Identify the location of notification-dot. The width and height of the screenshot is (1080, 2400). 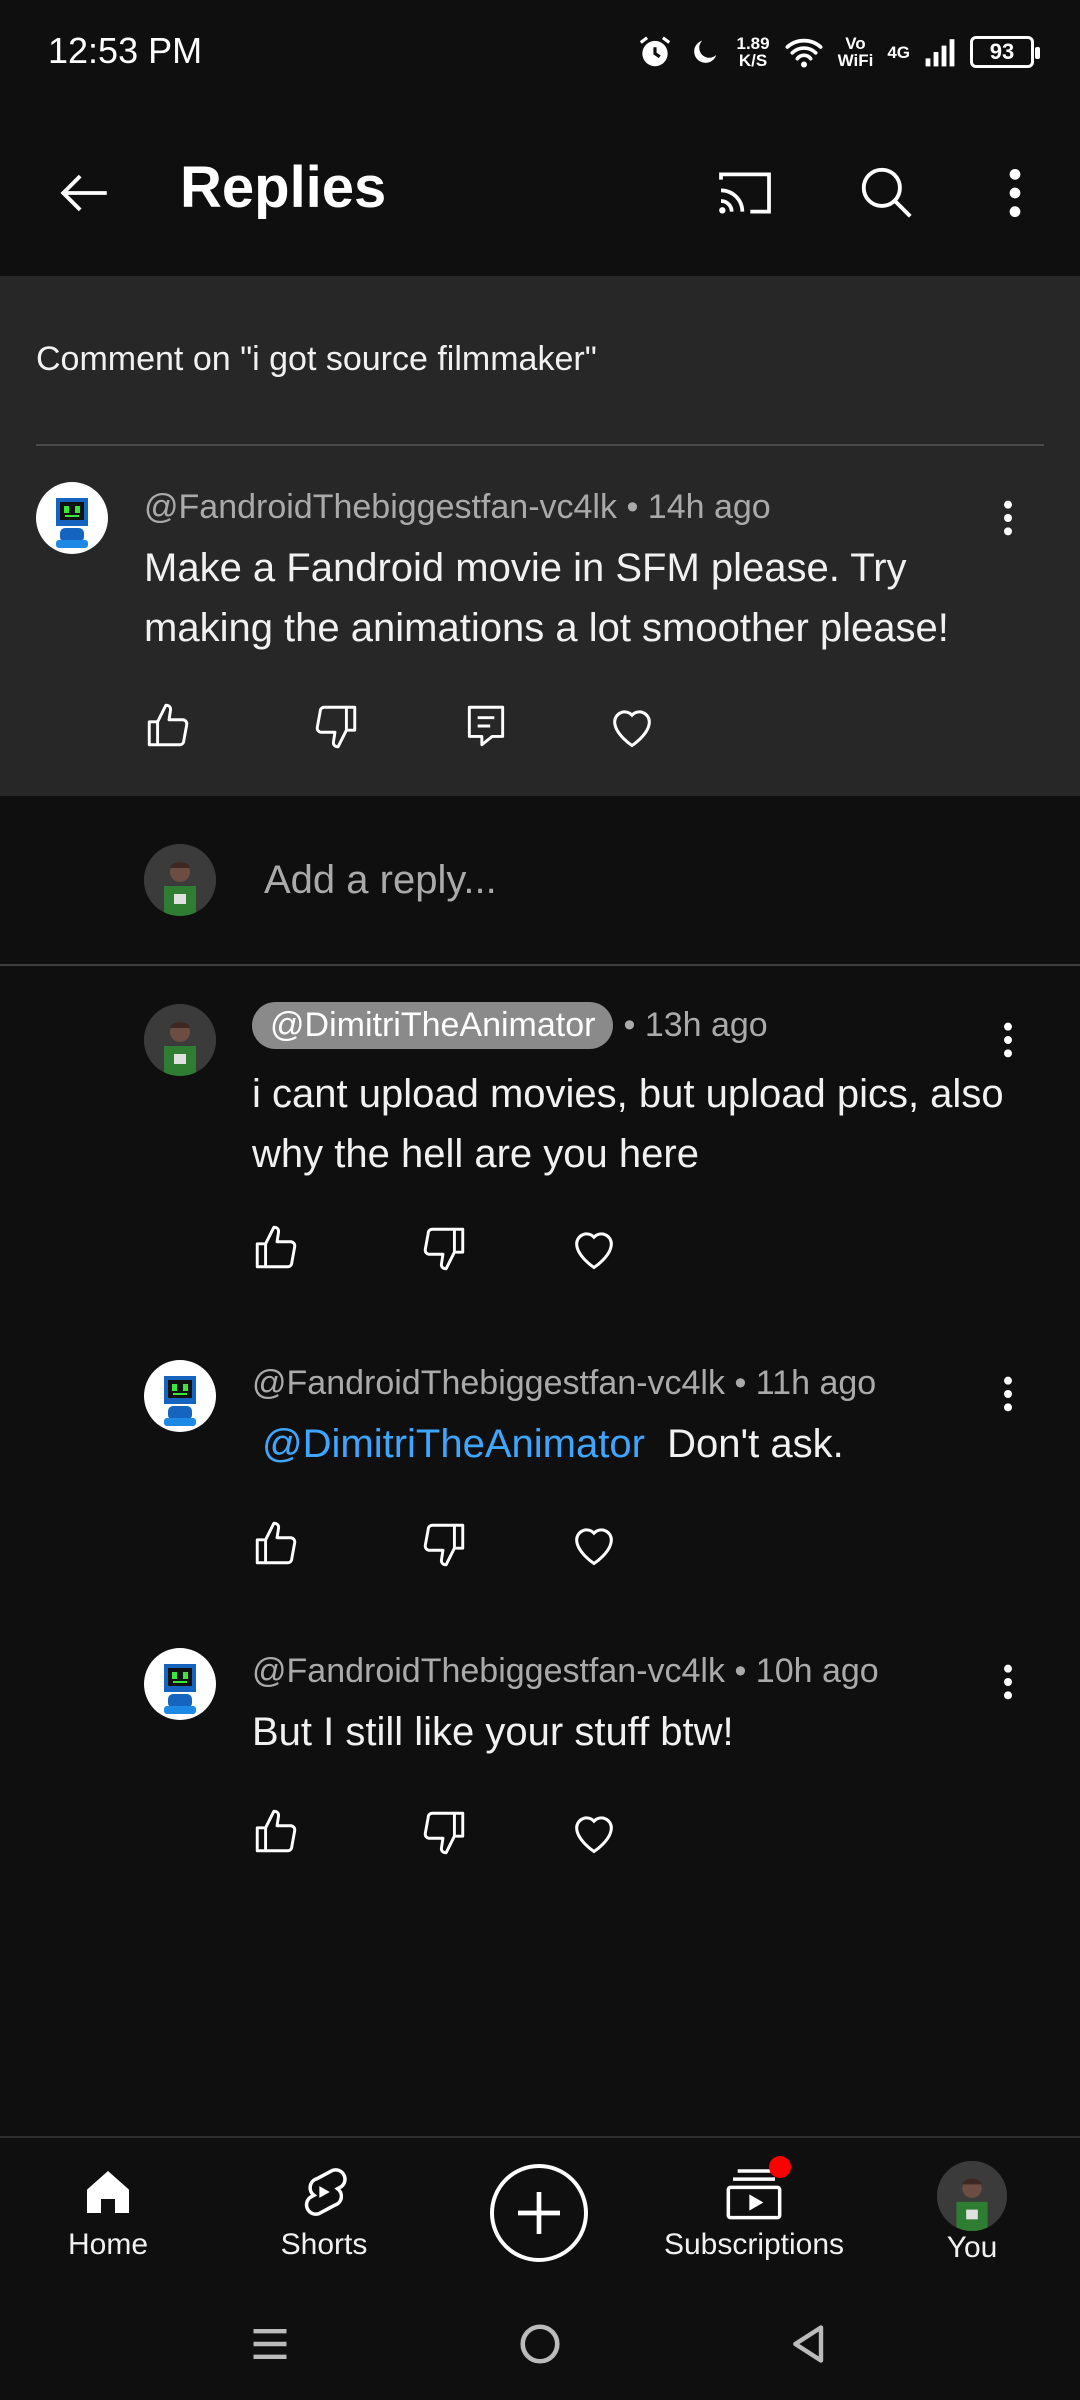
(780, 2167).